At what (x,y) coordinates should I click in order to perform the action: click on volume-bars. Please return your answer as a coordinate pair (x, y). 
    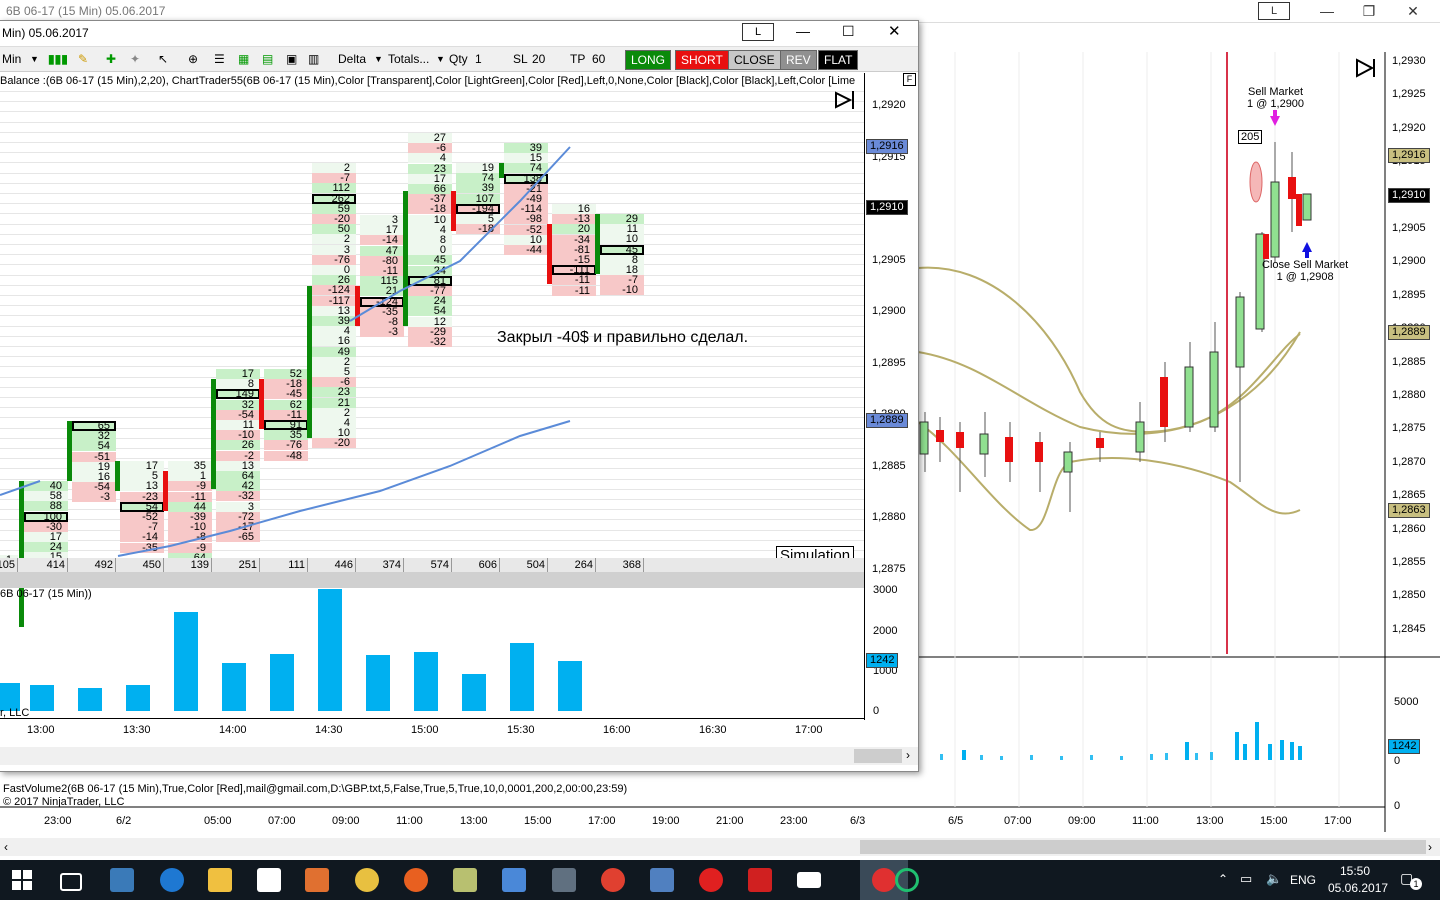
    Looking at the image, I should click on (432, 646).